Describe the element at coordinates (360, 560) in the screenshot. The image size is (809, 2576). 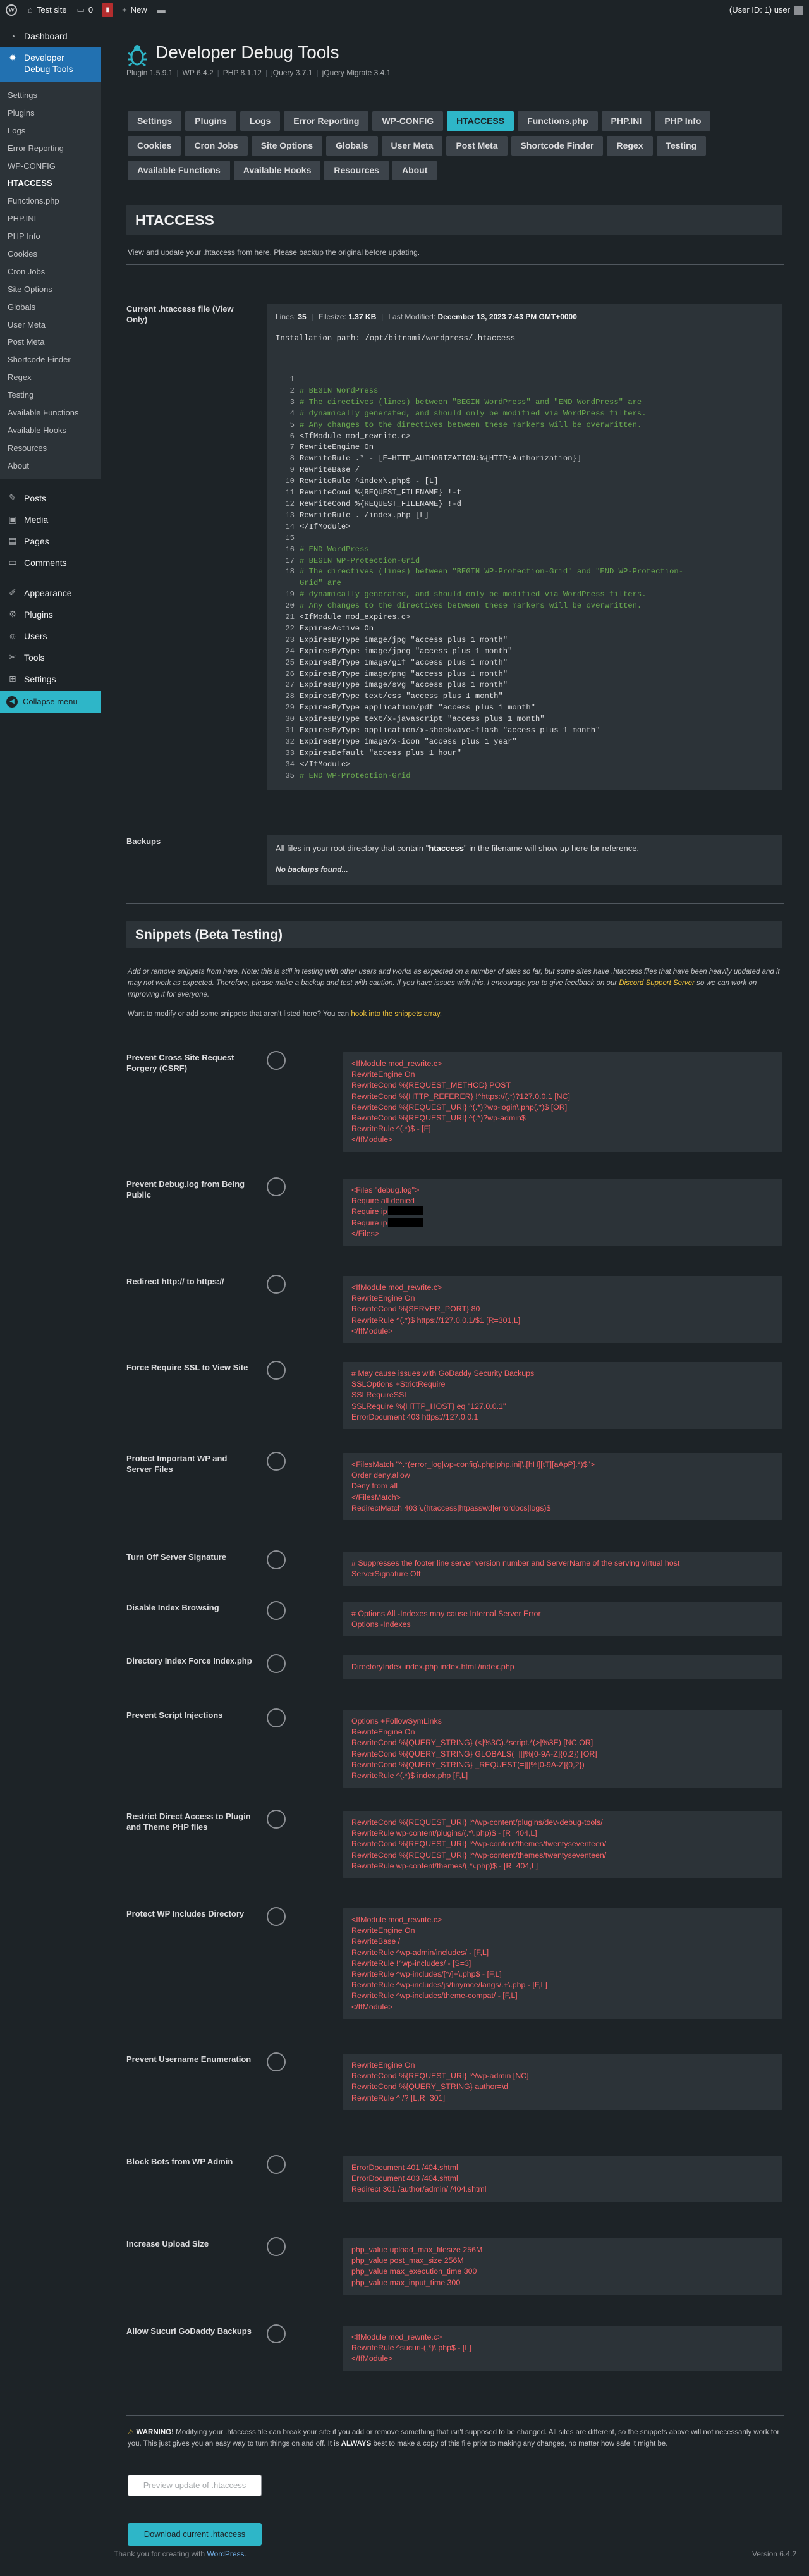
I see `code-text: # BEGIN WP-Protection-Grid` at that location.